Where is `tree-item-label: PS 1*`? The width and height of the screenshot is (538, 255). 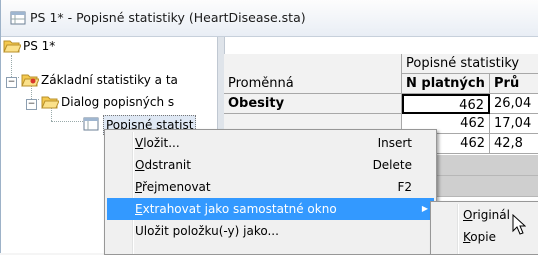
tree-item-label: PS 1* is located at coordinates (39, 46).